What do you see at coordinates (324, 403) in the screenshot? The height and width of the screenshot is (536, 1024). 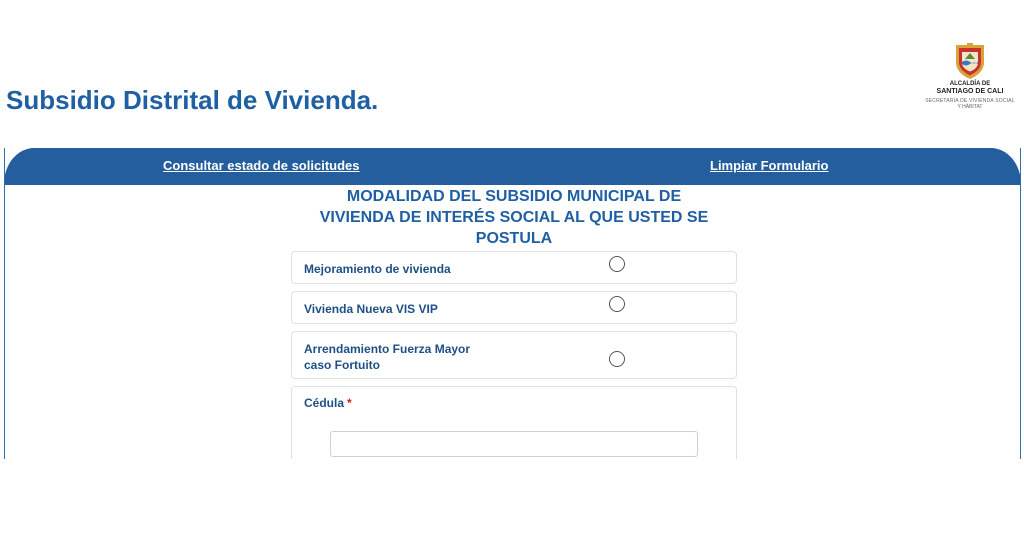 I see `cedula-label-text: Cédula` at bounding box center [324, 403].